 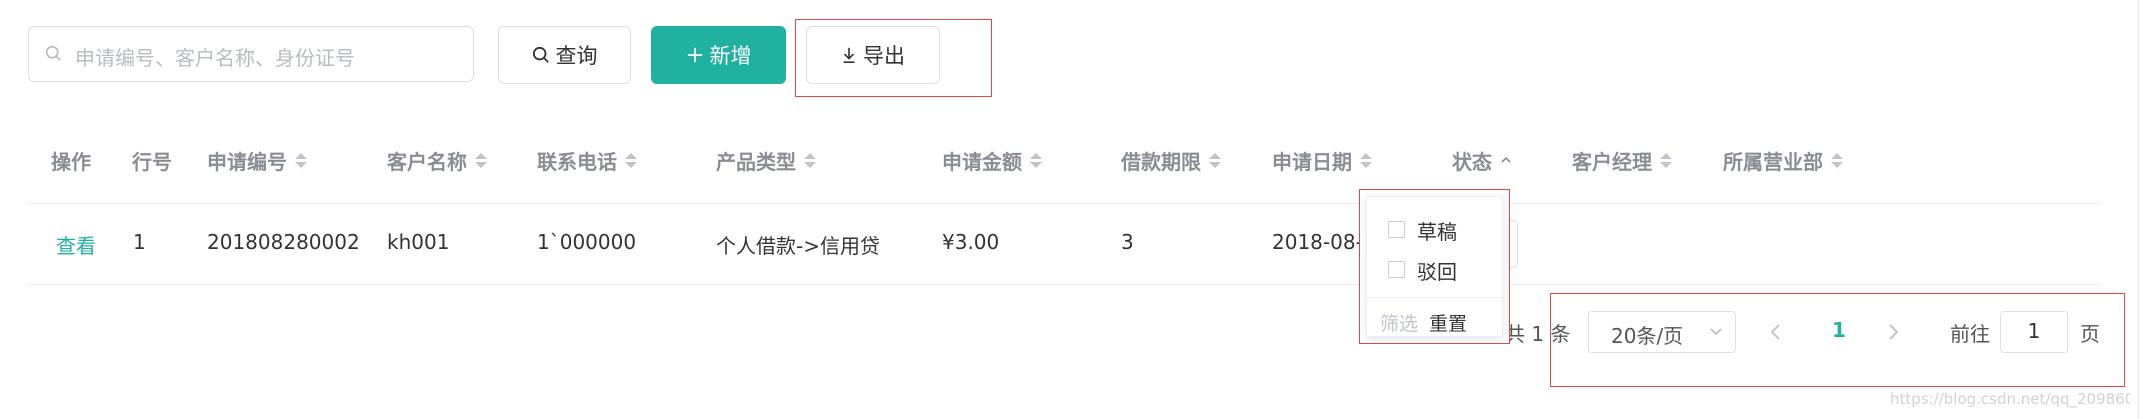 What do you see at coordinates (971, 242) in the screenshot?
I see `cell-amount: ¥3.00` at bounding box center [971, 242].